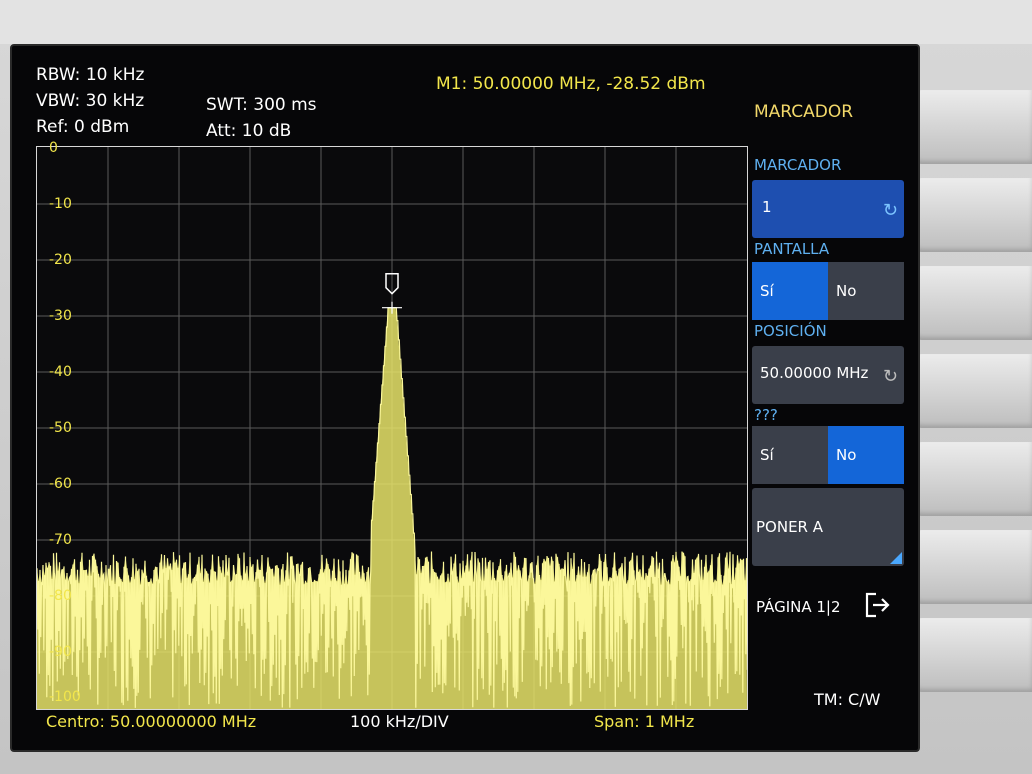 The image size is (1032, 774). I want to click on hardware-softkeys, so click(972, 417).